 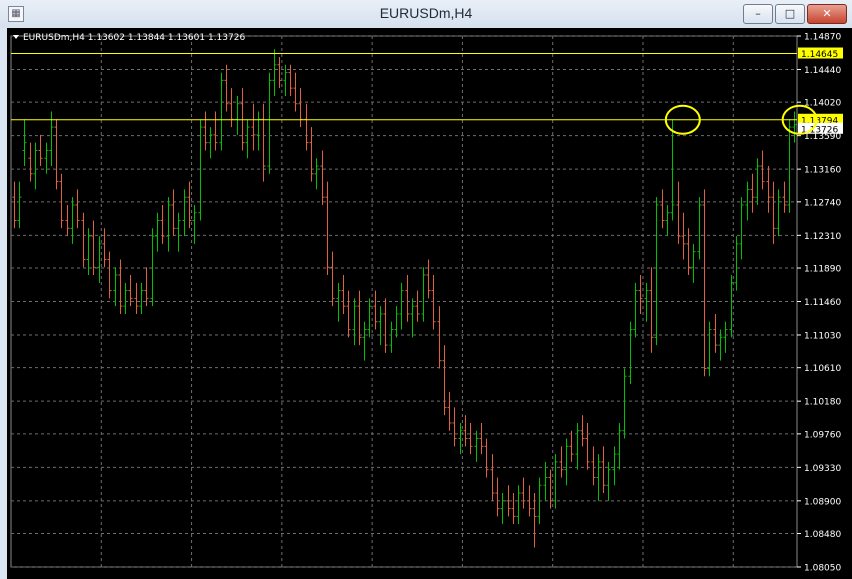 What do you see at coordinates (758, 14) in the screenshot?
I see `minimize-button: –` at bounding box center [758, 14].